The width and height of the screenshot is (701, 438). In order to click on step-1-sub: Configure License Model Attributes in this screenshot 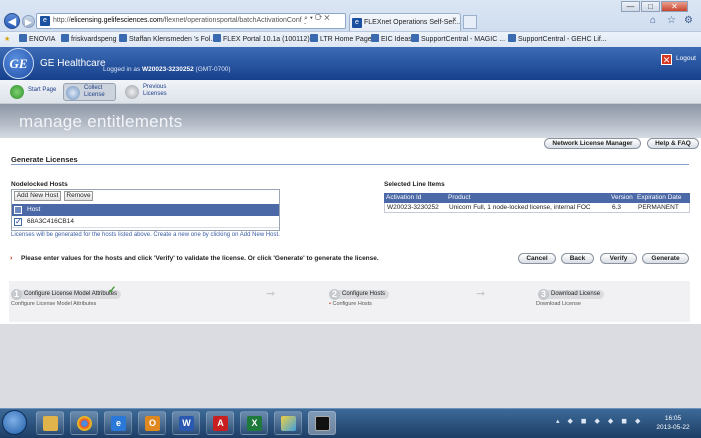, I will do `click(54, 304)`.